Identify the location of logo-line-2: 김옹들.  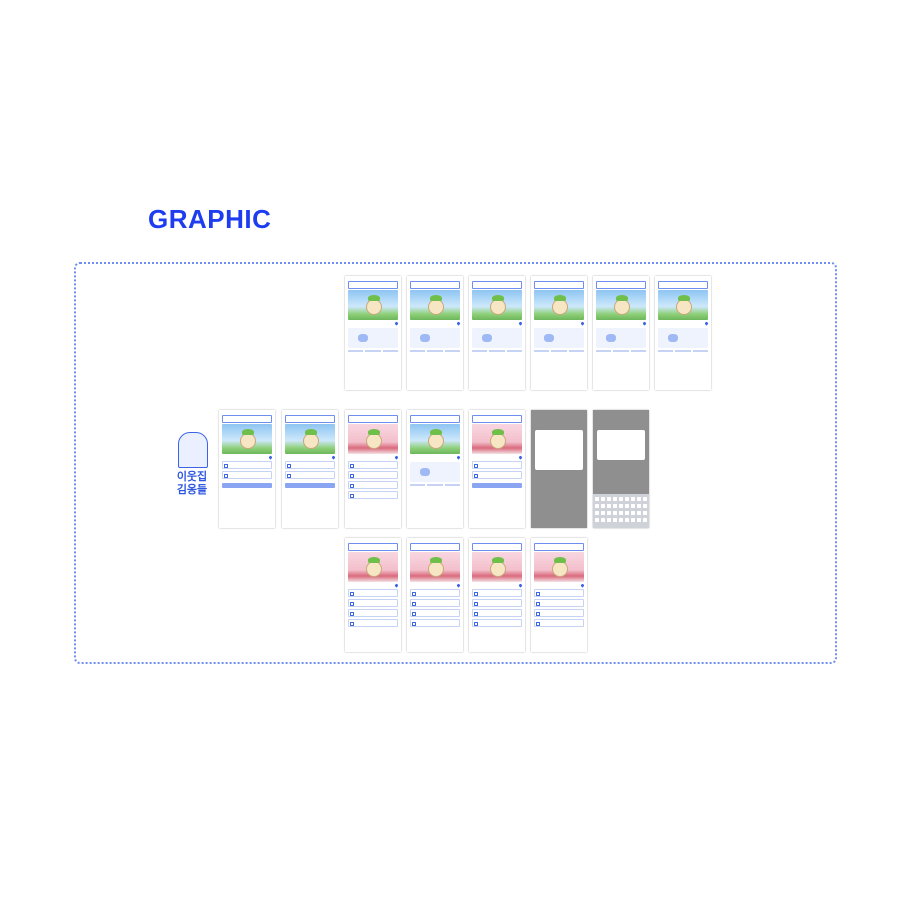
(192, 489).